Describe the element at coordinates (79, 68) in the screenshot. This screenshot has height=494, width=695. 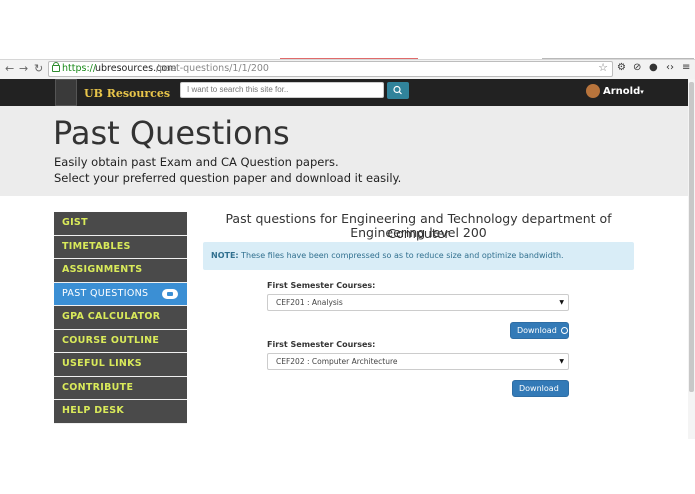
I see `url-scheme: https://` at that location.